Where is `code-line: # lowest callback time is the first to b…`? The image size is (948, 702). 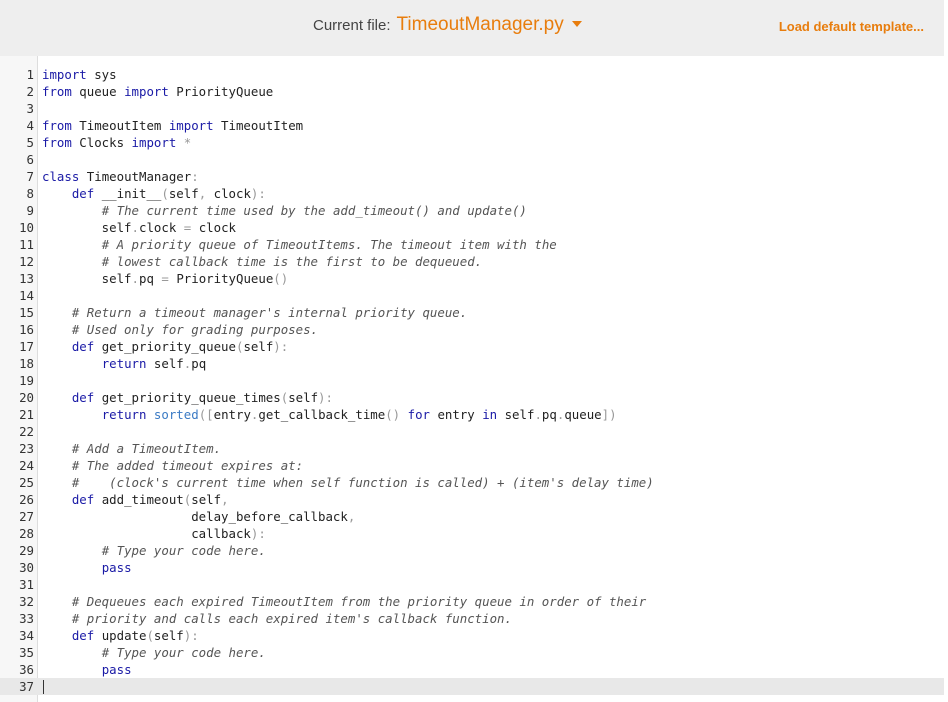 code-line: # lowest callback time is the first to b… is located at coordinates (348, 261).